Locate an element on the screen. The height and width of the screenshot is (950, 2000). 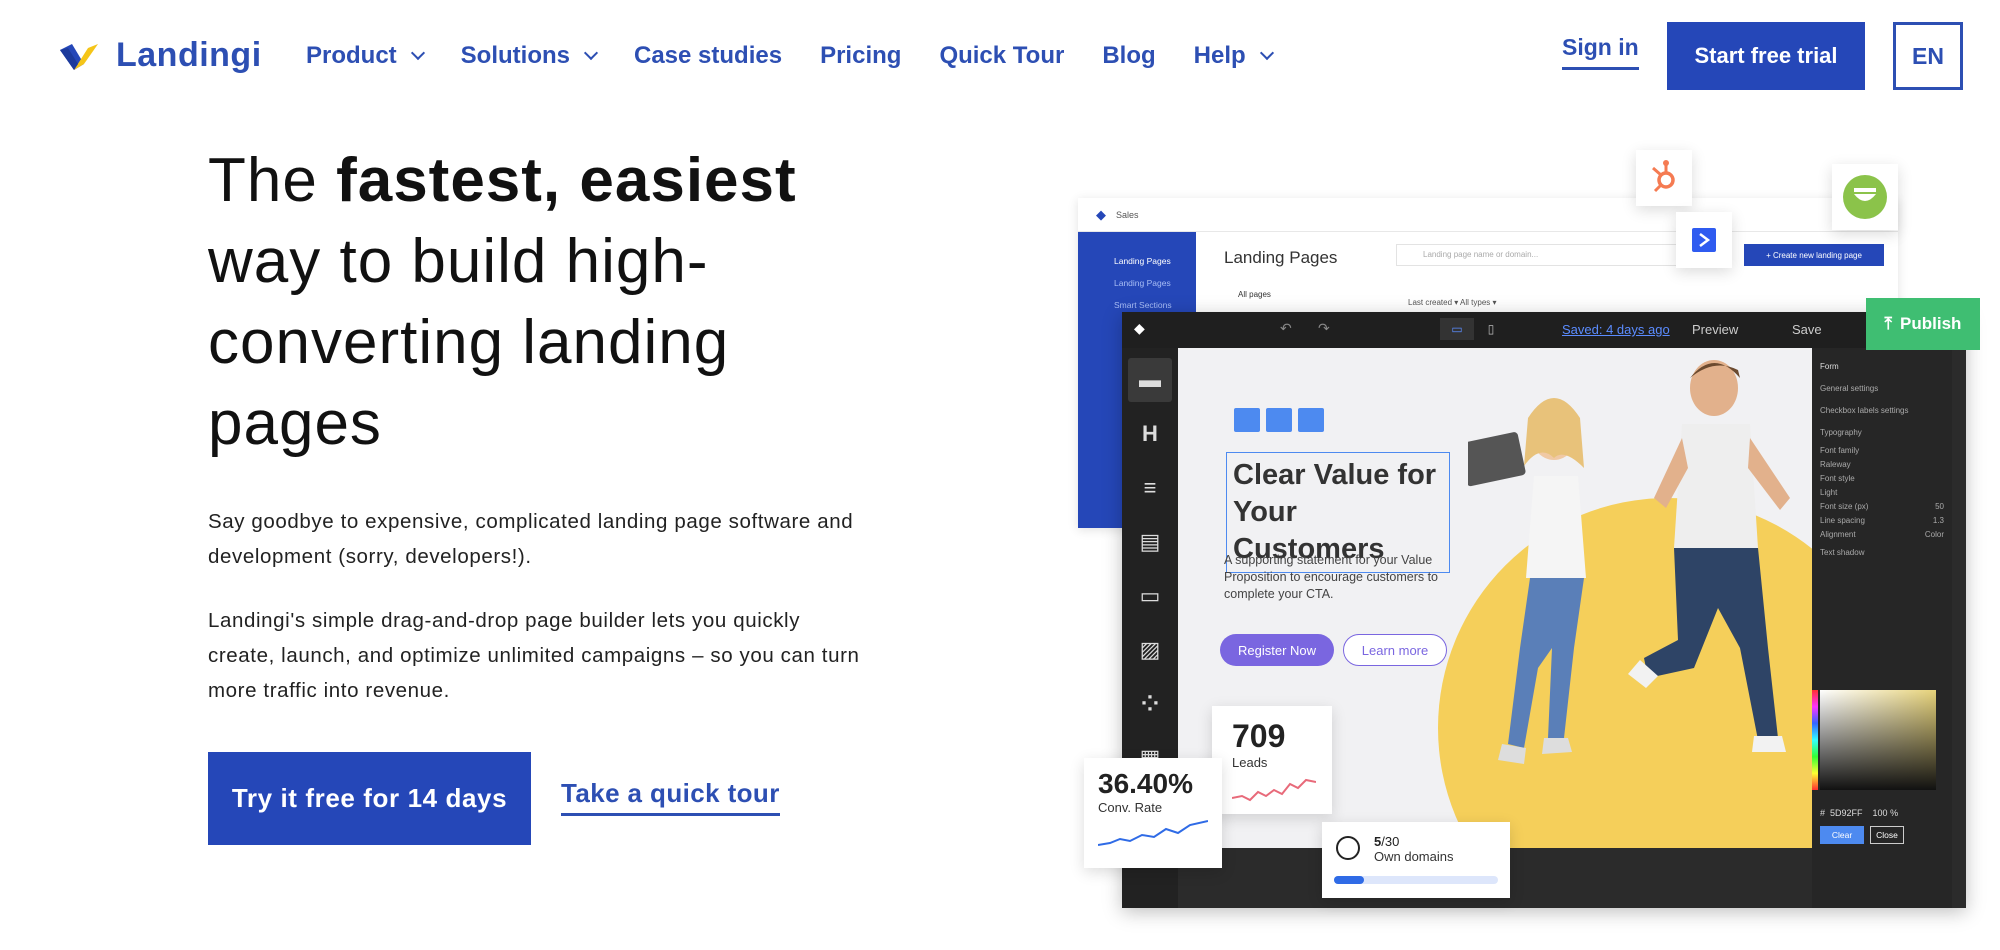
panel-item: General settings is located at coordinates (1849, 388).